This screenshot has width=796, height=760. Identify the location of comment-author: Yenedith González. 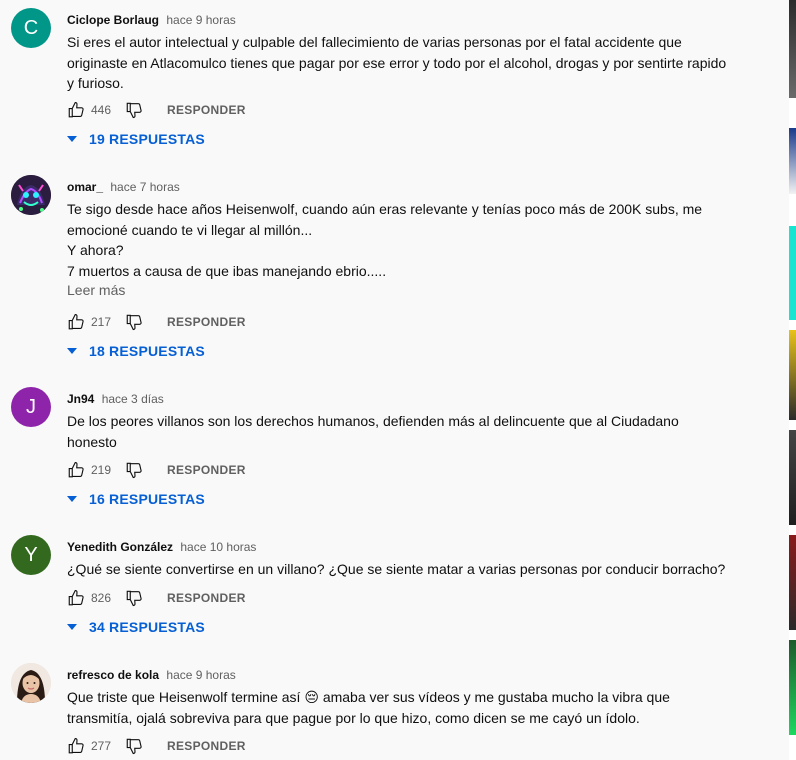
(120, 547).